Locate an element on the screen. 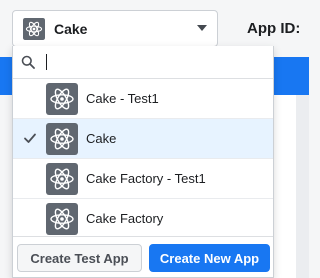  current-app-name: Cake is located at coordinates (71, 28).